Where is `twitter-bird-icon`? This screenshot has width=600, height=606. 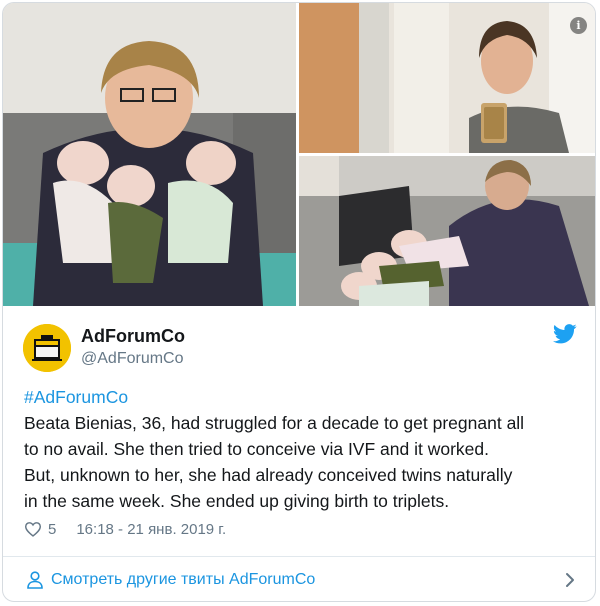
twitter-bird-icon is located at coordinates (565, 334).